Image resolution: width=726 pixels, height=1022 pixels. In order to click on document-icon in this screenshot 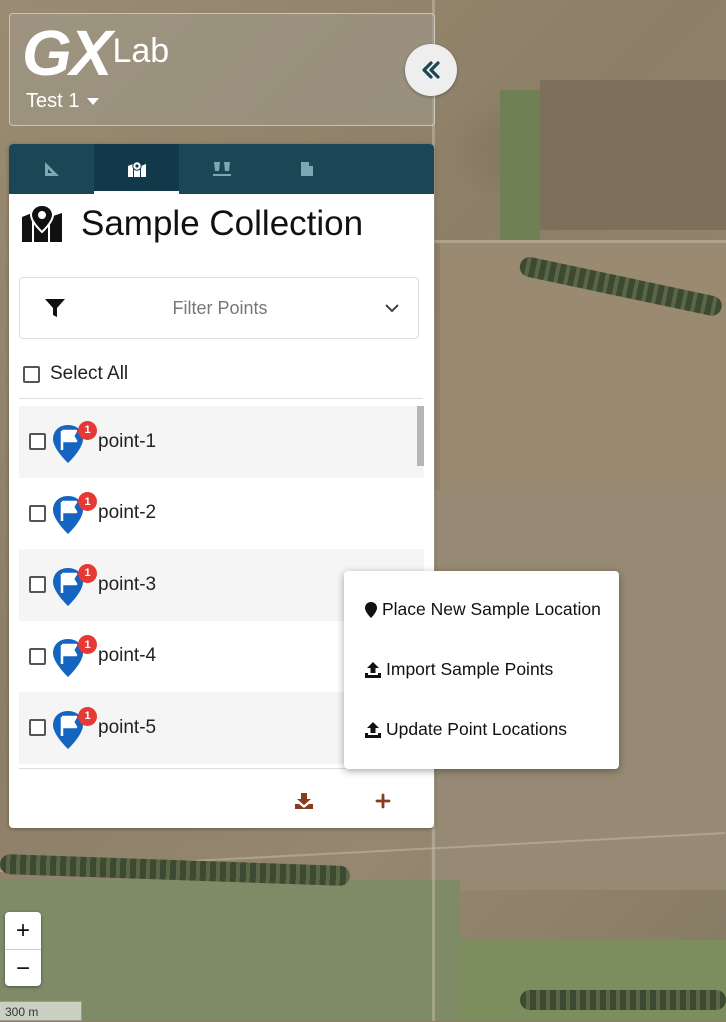, I will do `click(306, 169)`.